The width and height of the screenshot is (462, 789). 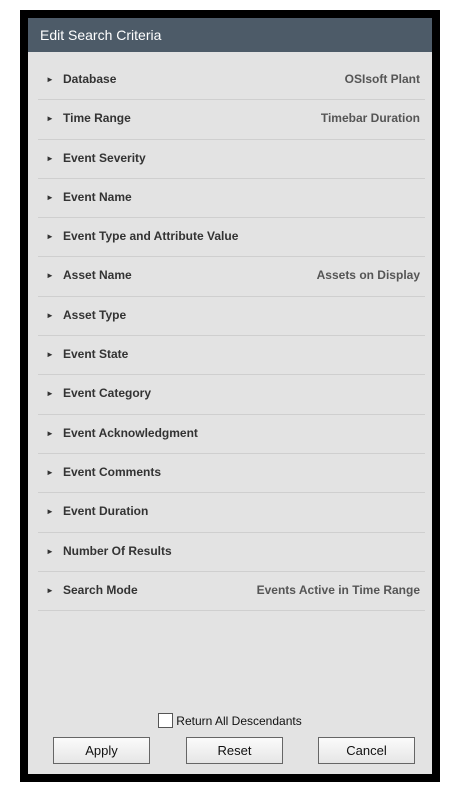 I want to click on return-all-descendants-option: Return All Descendants, so click(x=230, y=721).